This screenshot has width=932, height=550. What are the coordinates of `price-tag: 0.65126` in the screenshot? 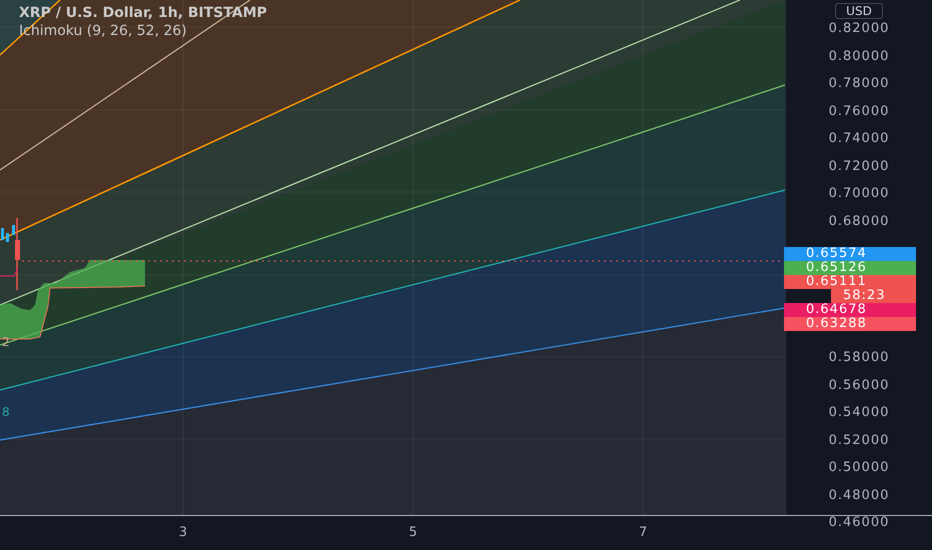 It's located at (850, 268).